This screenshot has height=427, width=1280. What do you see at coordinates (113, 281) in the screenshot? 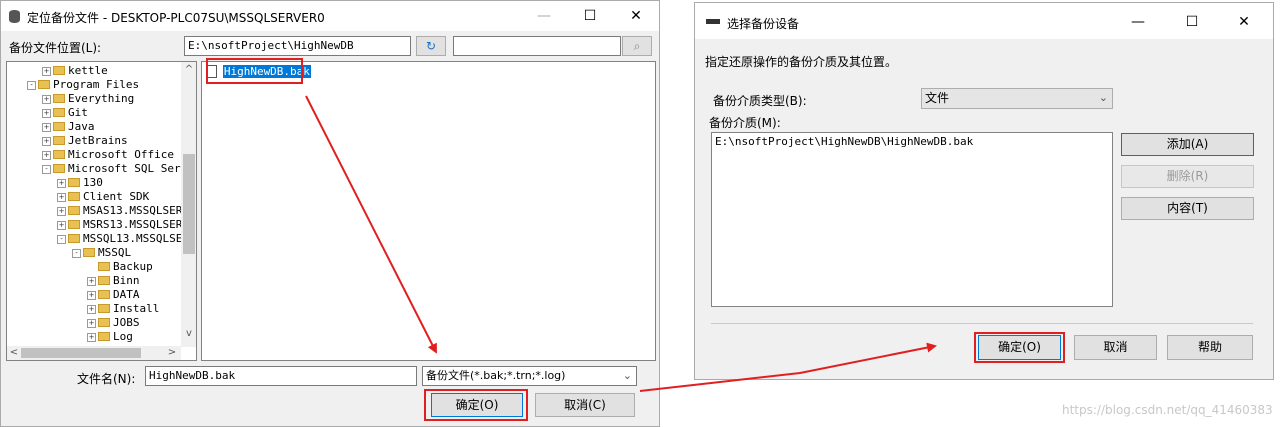
I see `tree-item: + Binn` at bounding box center [113, 281].